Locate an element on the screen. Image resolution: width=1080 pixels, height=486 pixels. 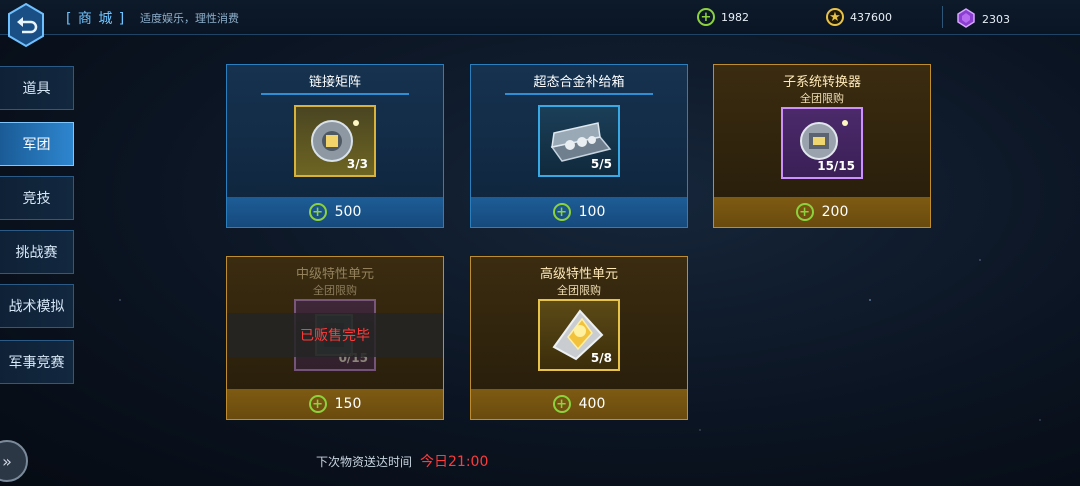
item-icon-frame: 5/8 is located at coordinates (579, 335).